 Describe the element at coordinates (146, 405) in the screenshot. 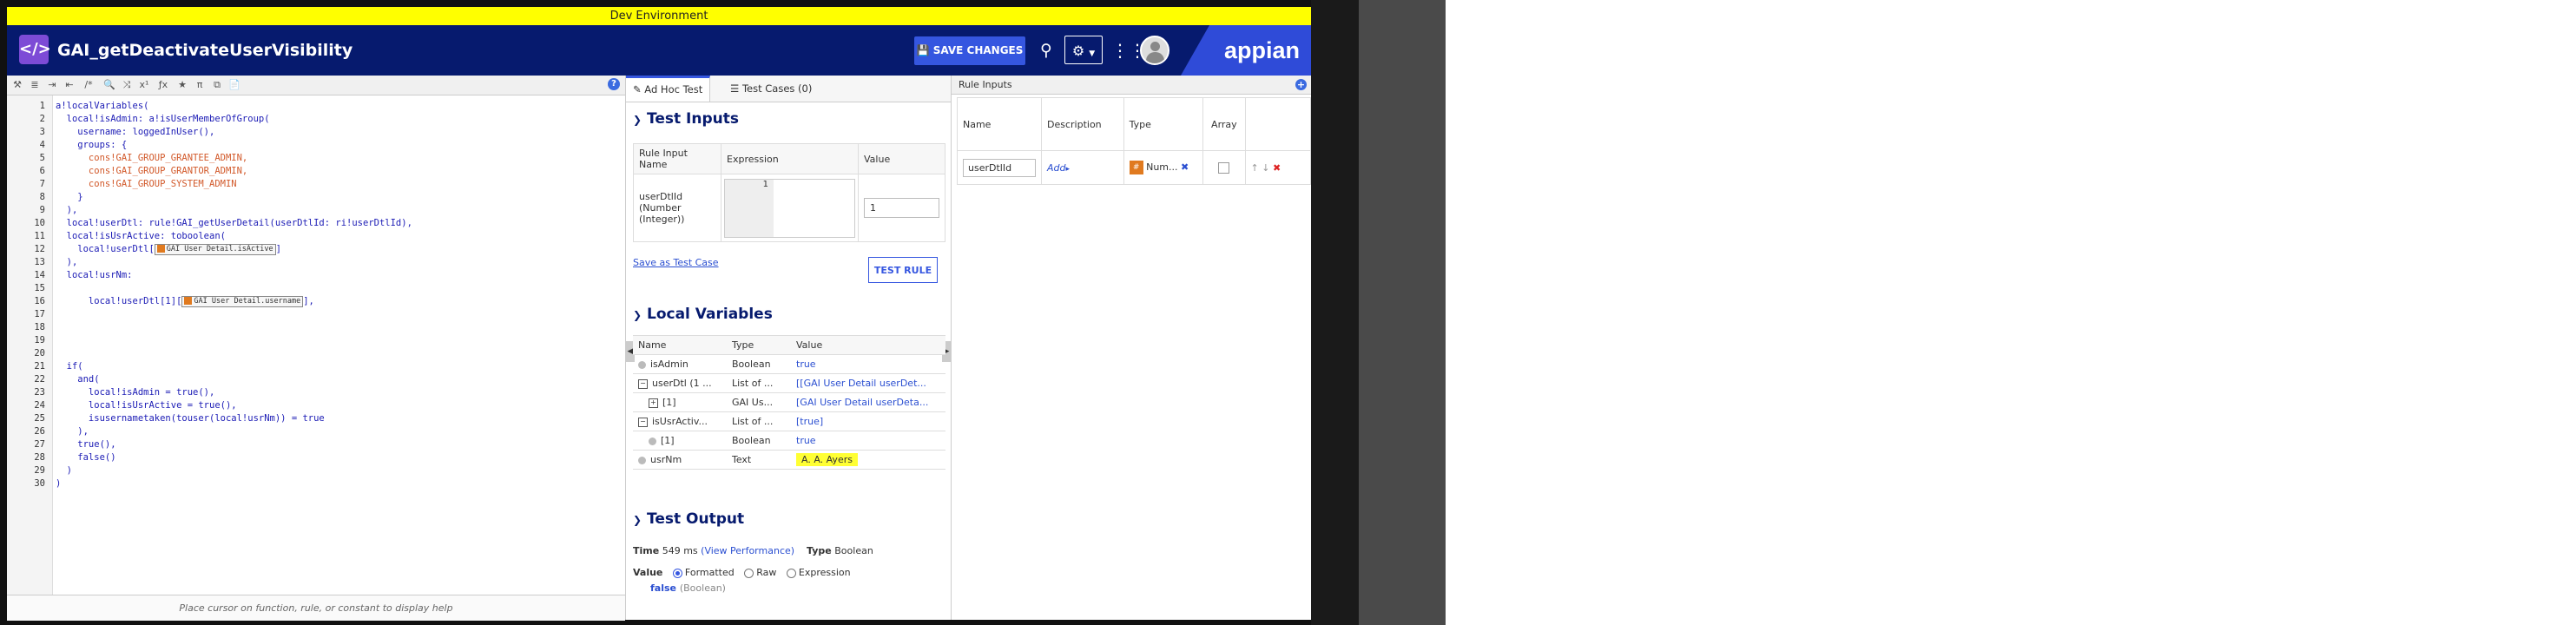

I see `code-line: local!isUsrActive = true(),` at that location.